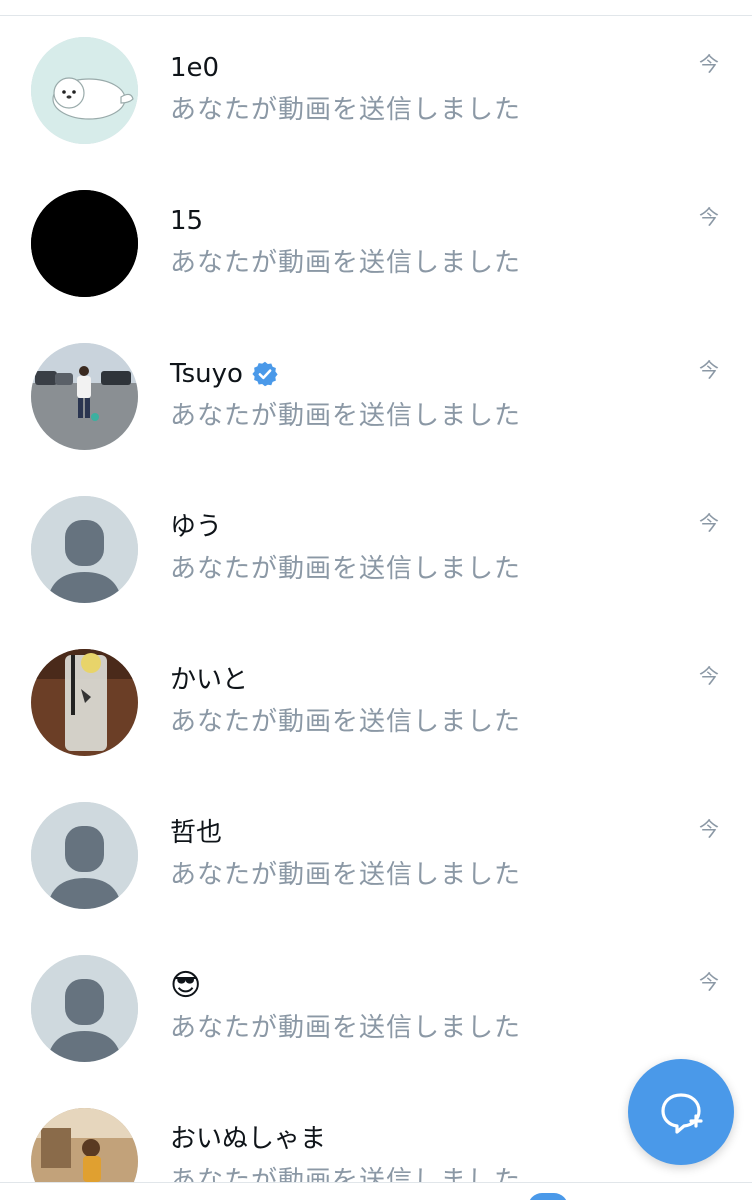 The image size is (752, 1200). I want to click on conversation-name: かいと, so click(209, 680).